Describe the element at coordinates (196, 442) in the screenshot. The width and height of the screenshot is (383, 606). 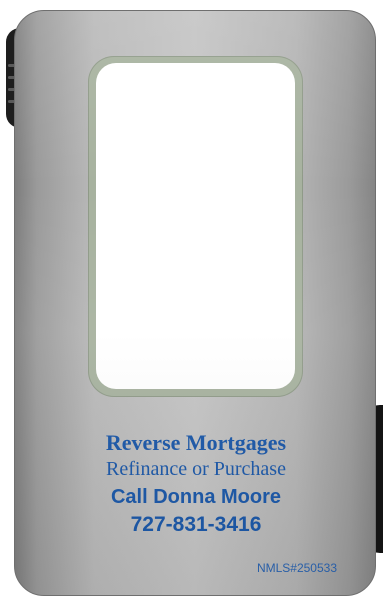
I see `headline: Reverse Mortgages` at that location.